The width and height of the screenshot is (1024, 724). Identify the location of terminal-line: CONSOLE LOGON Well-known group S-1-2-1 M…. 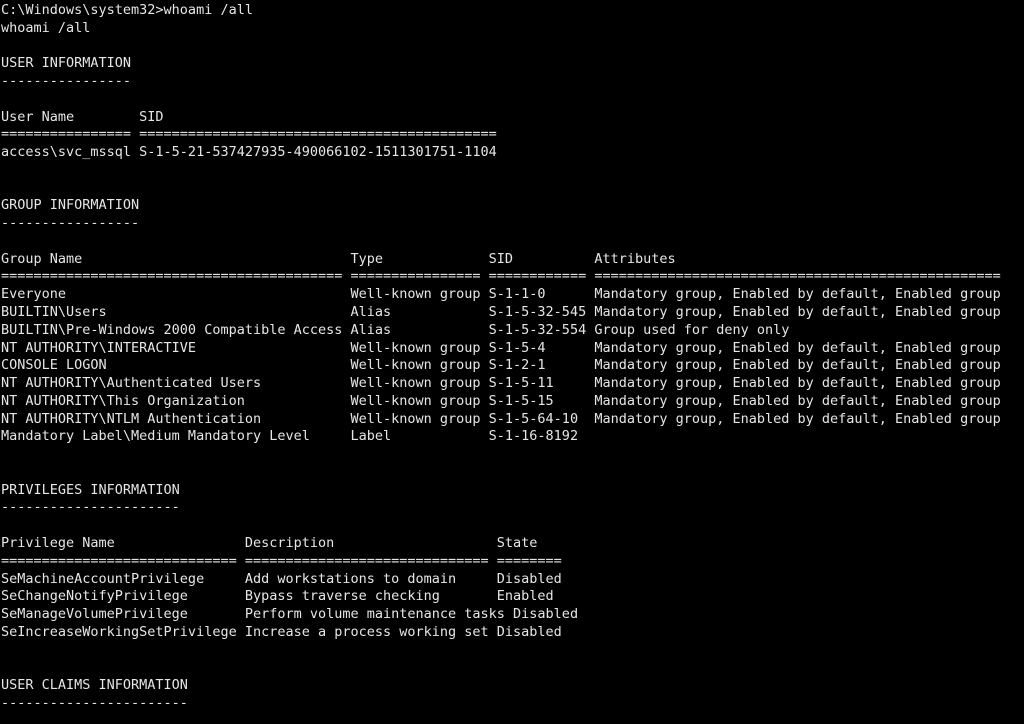
(501, 365).